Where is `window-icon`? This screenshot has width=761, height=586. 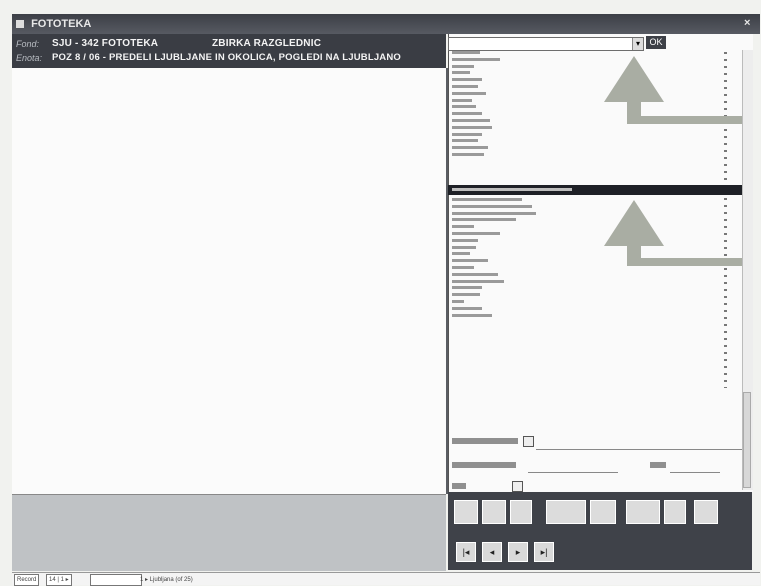
window-icon is located at coordinates (20, 24).